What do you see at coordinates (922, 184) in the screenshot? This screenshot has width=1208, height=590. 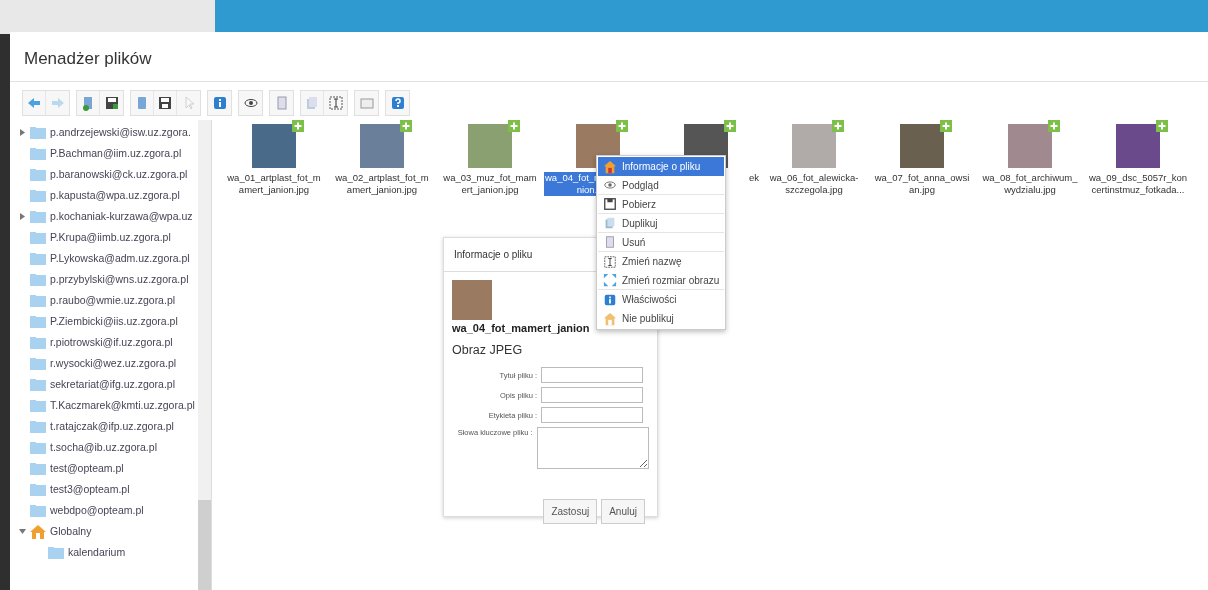 I see `file-name: wa_07_fot_anna_owsi an.jpg` at bounding box center [922, 184].